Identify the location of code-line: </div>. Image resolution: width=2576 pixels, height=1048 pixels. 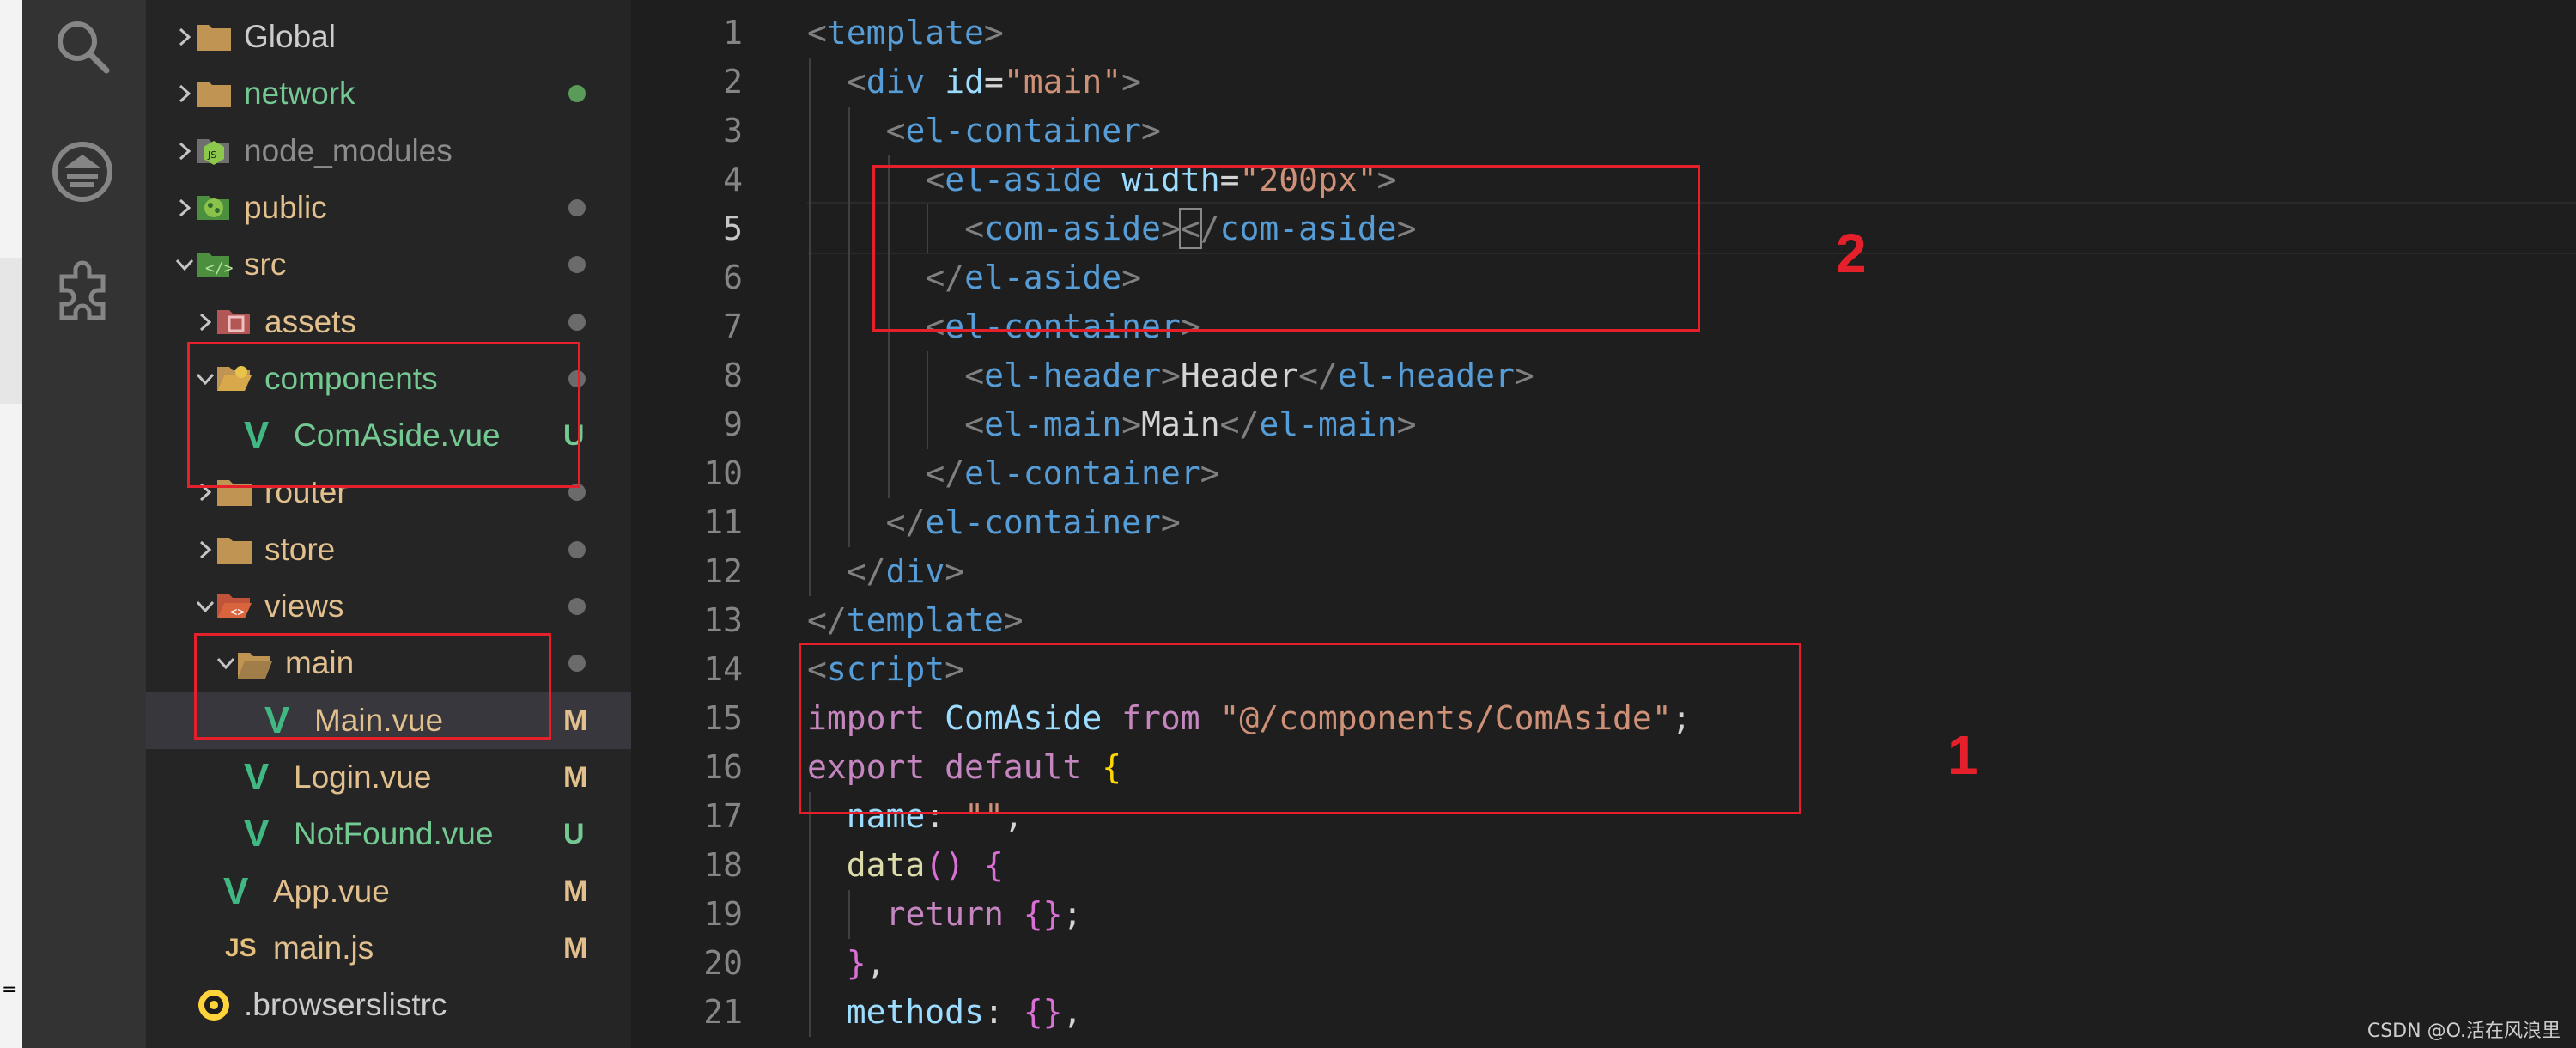
(906, 571).